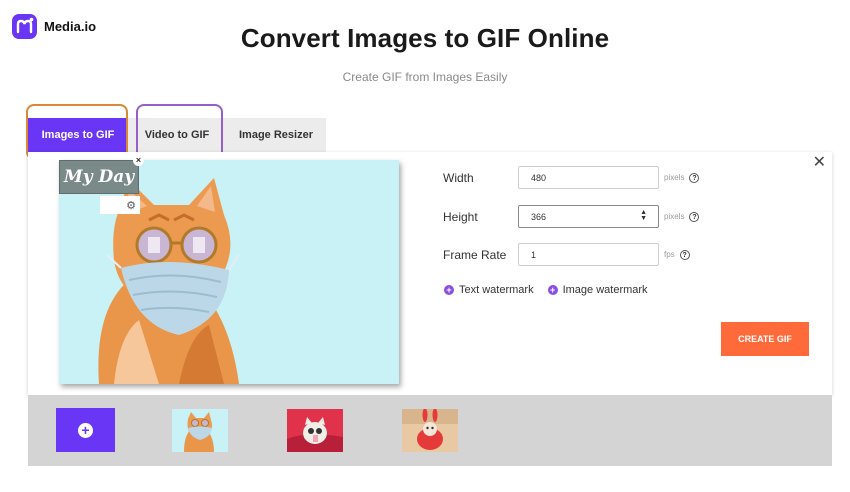 This screenshot has width=850, height=492. I want to click on create-gif-button: CREATE GIF, so click(765, 339).